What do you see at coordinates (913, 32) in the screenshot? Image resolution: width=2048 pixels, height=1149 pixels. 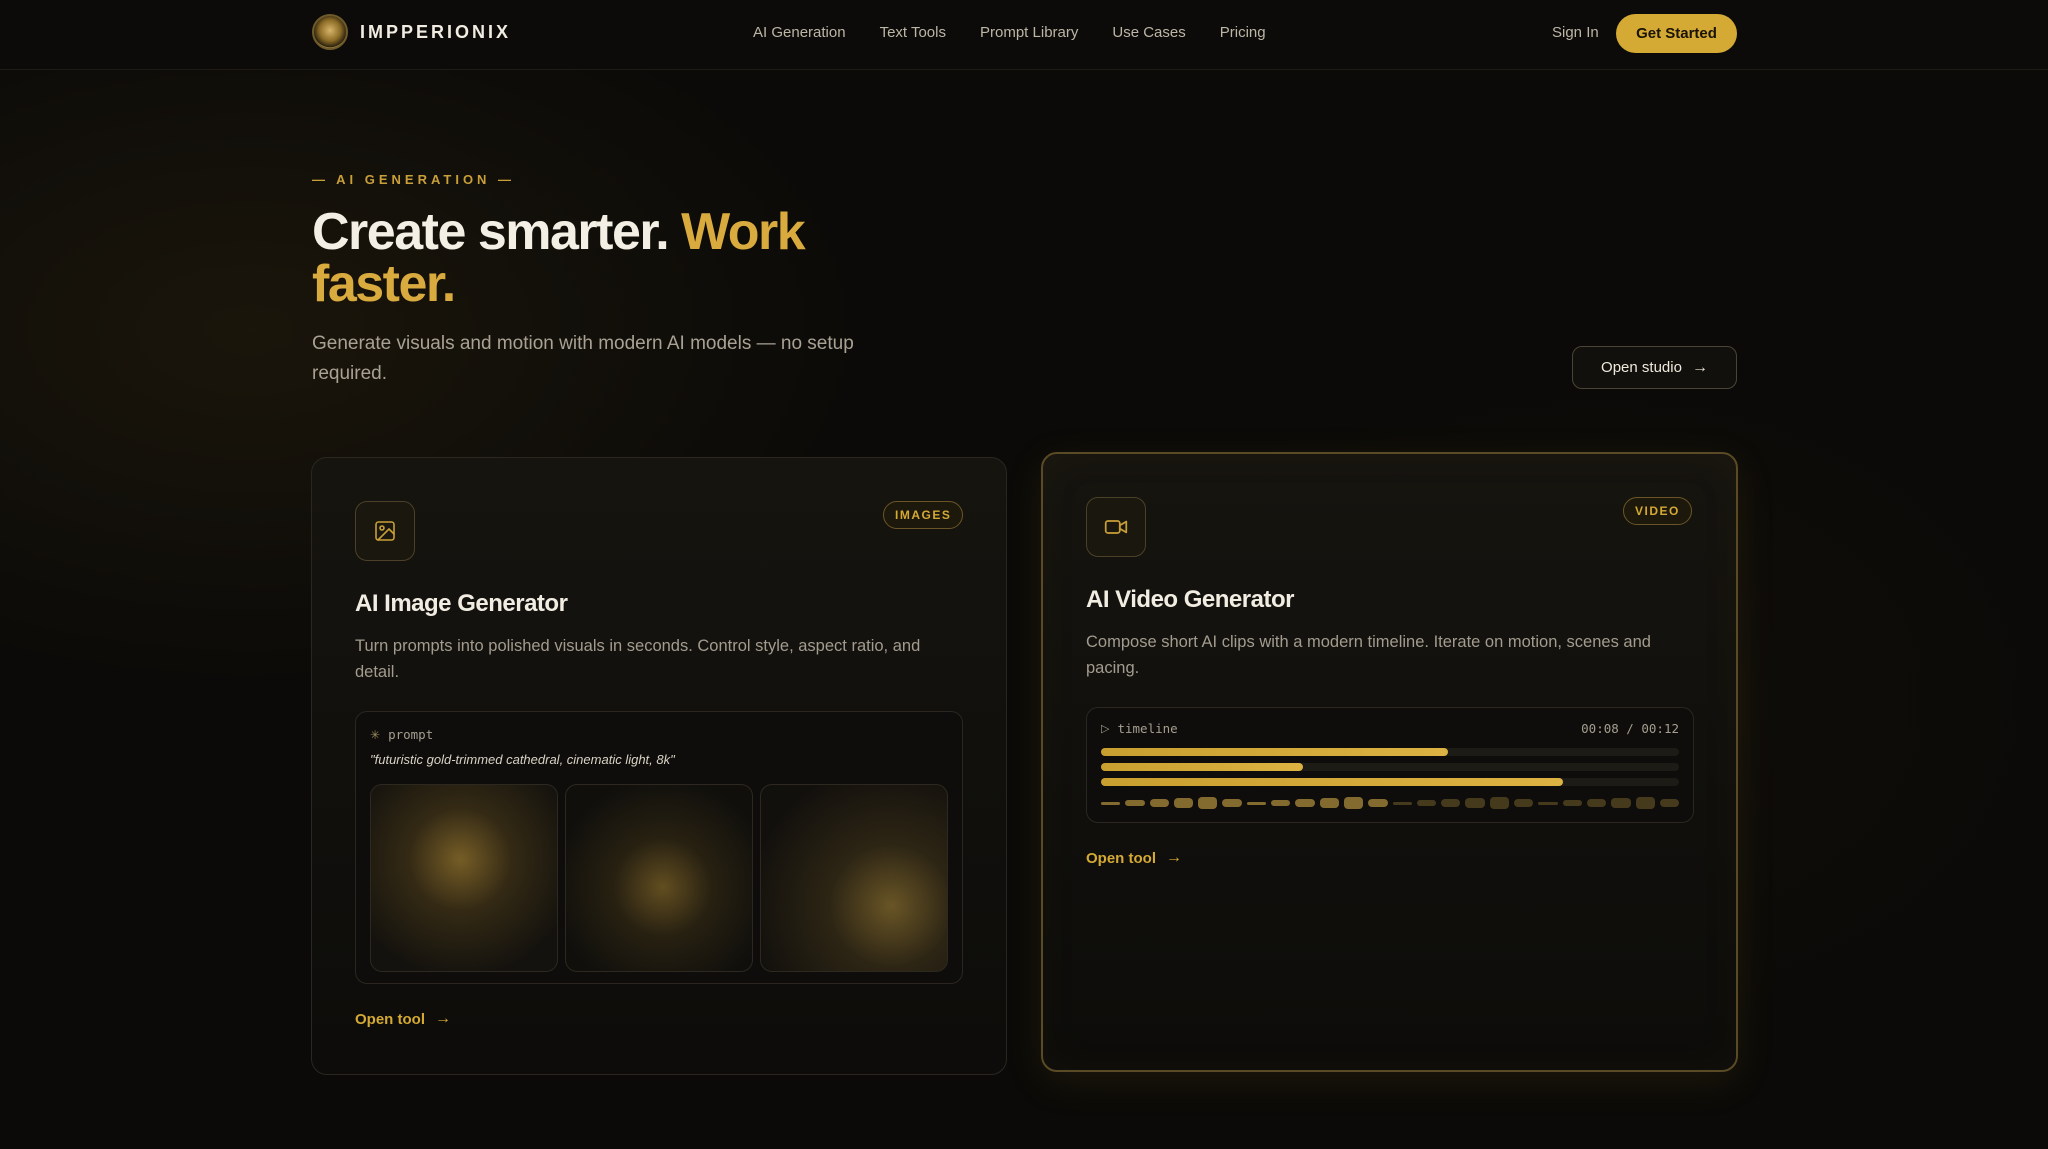 I see `nav-link-text-tools: Text Tools` at bounding box center [913, 32].